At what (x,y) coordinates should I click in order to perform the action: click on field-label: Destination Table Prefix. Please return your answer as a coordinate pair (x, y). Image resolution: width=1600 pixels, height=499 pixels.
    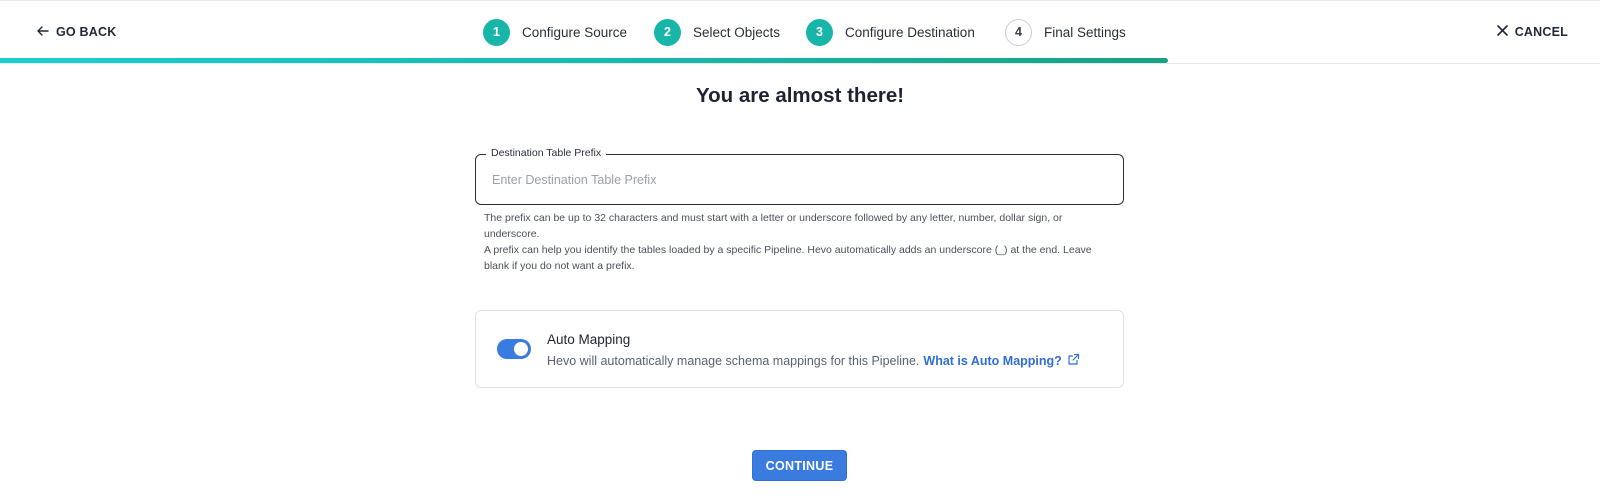
    Looking at the image, I should click on (546, 153).